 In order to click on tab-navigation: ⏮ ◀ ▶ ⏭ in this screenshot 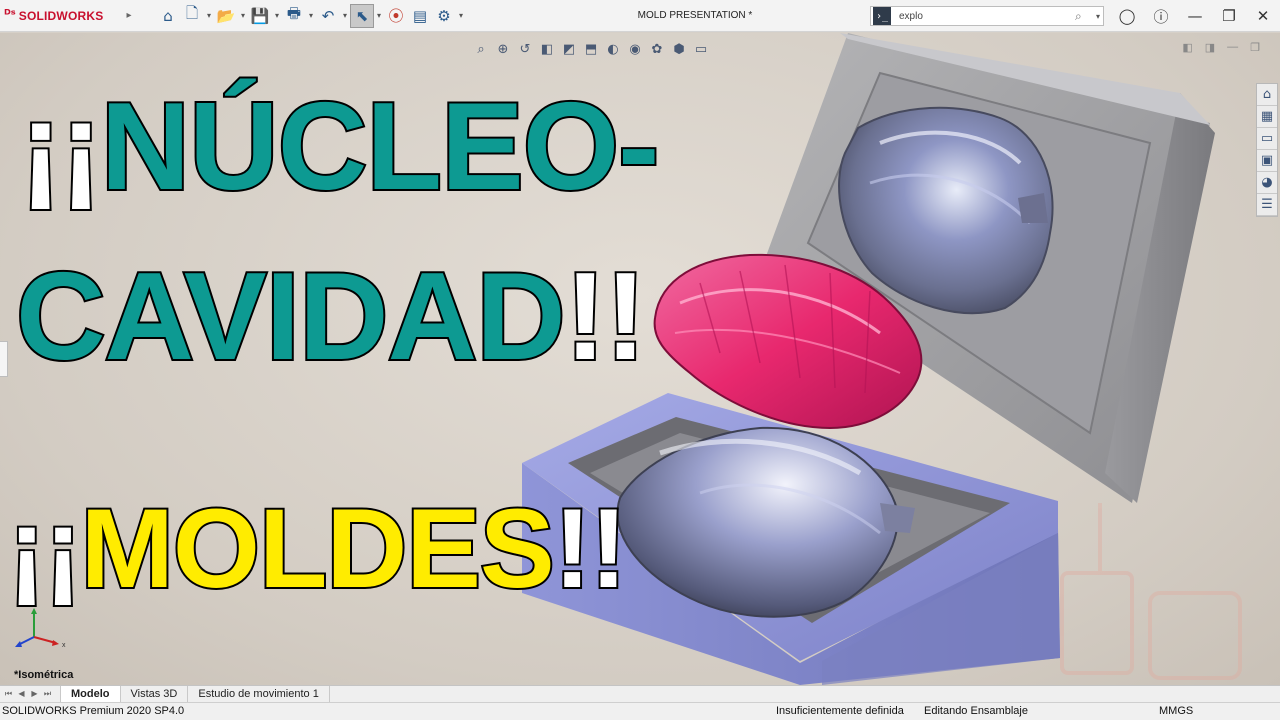, I will do `click(28, 694)`.